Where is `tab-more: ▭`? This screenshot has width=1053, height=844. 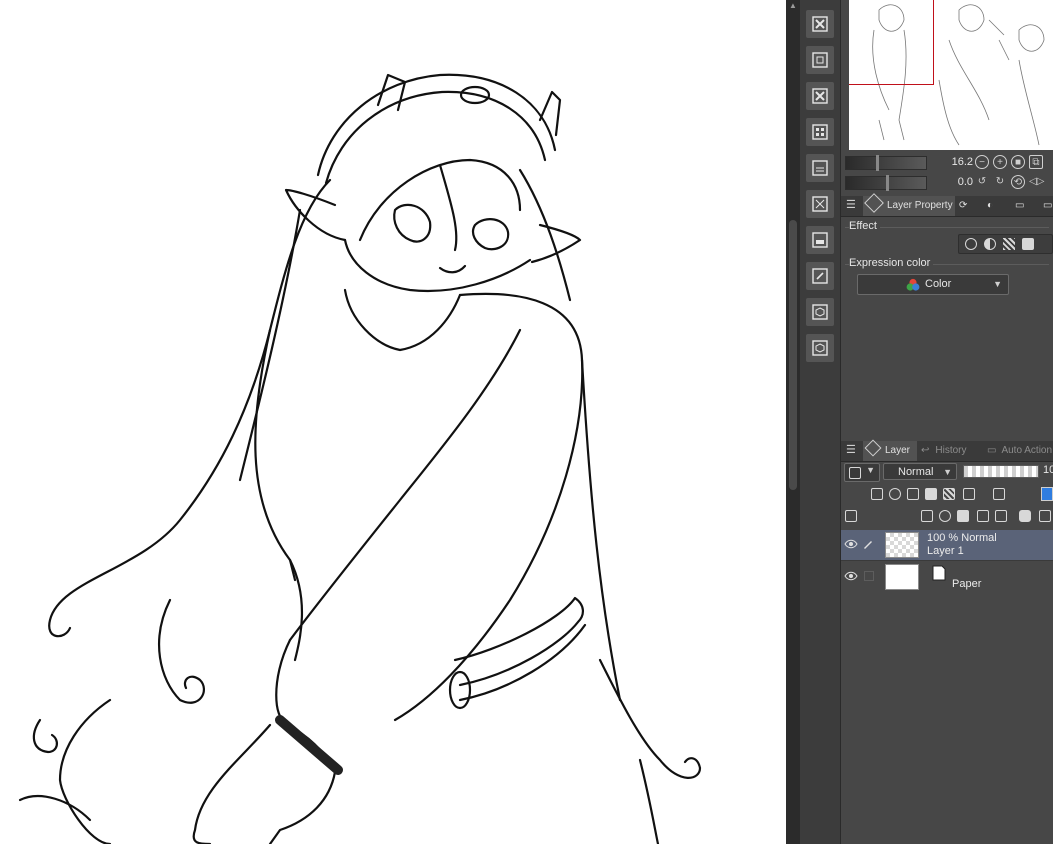 tab-more: ▭ is located at coordinates (1046, 206).